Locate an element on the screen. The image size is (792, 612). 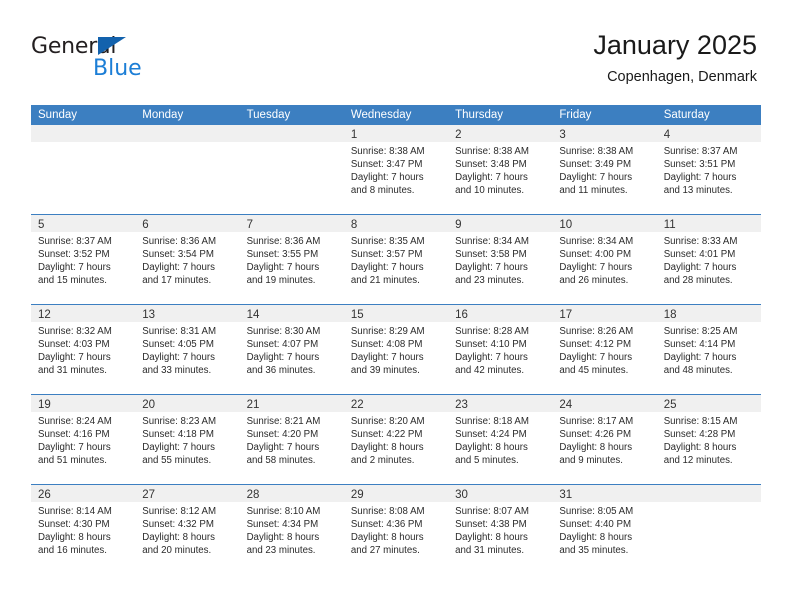
day-number: 25 is located at coordinates (670, 405).